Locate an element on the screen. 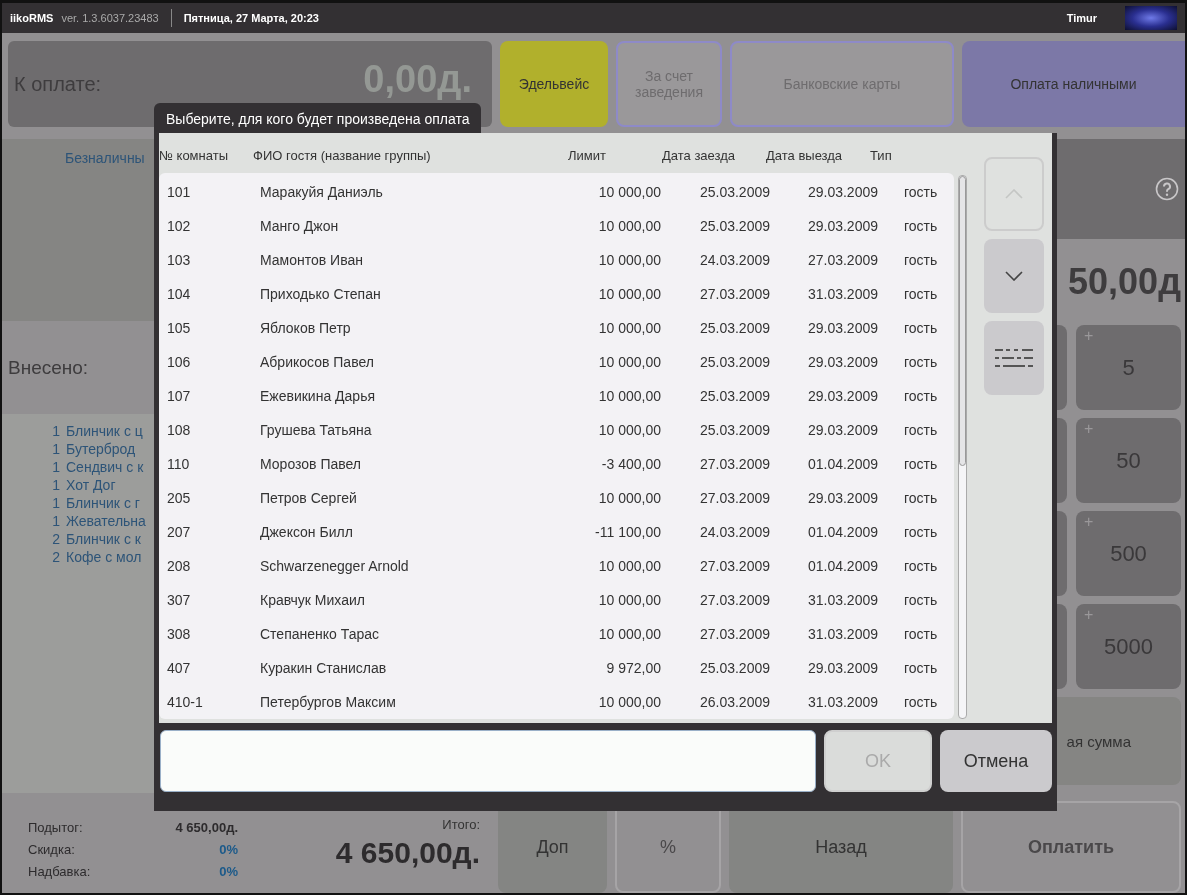 The image size is (1187, 895). input-field is located at coordinates (488, 761).